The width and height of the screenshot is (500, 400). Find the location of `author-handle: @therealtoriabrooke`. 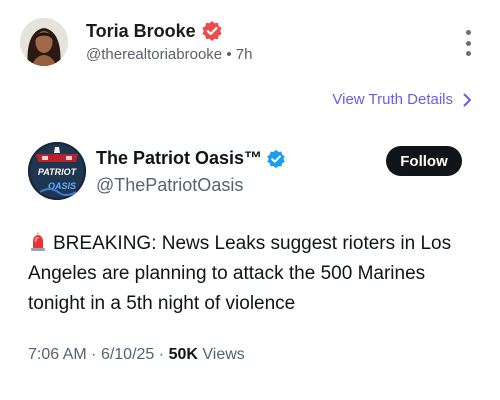

author-handle: @therealtoriabrooke is located at coordinates (154, 54).